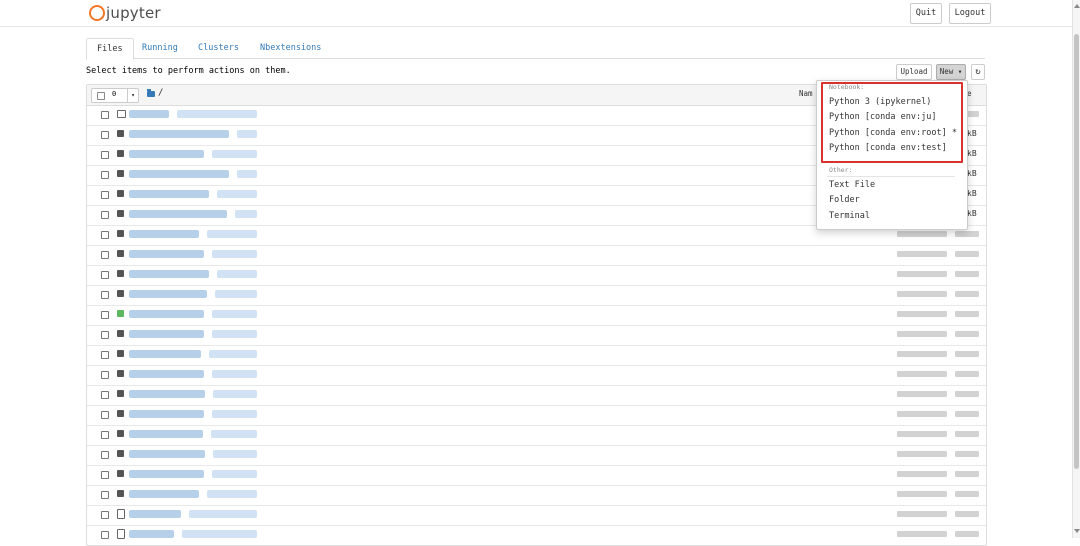  What do you see at coordinates (290, 48) in the screenshot?
I see `tab-nbextensions: Nbextensions` at bounding box center [290, 48].